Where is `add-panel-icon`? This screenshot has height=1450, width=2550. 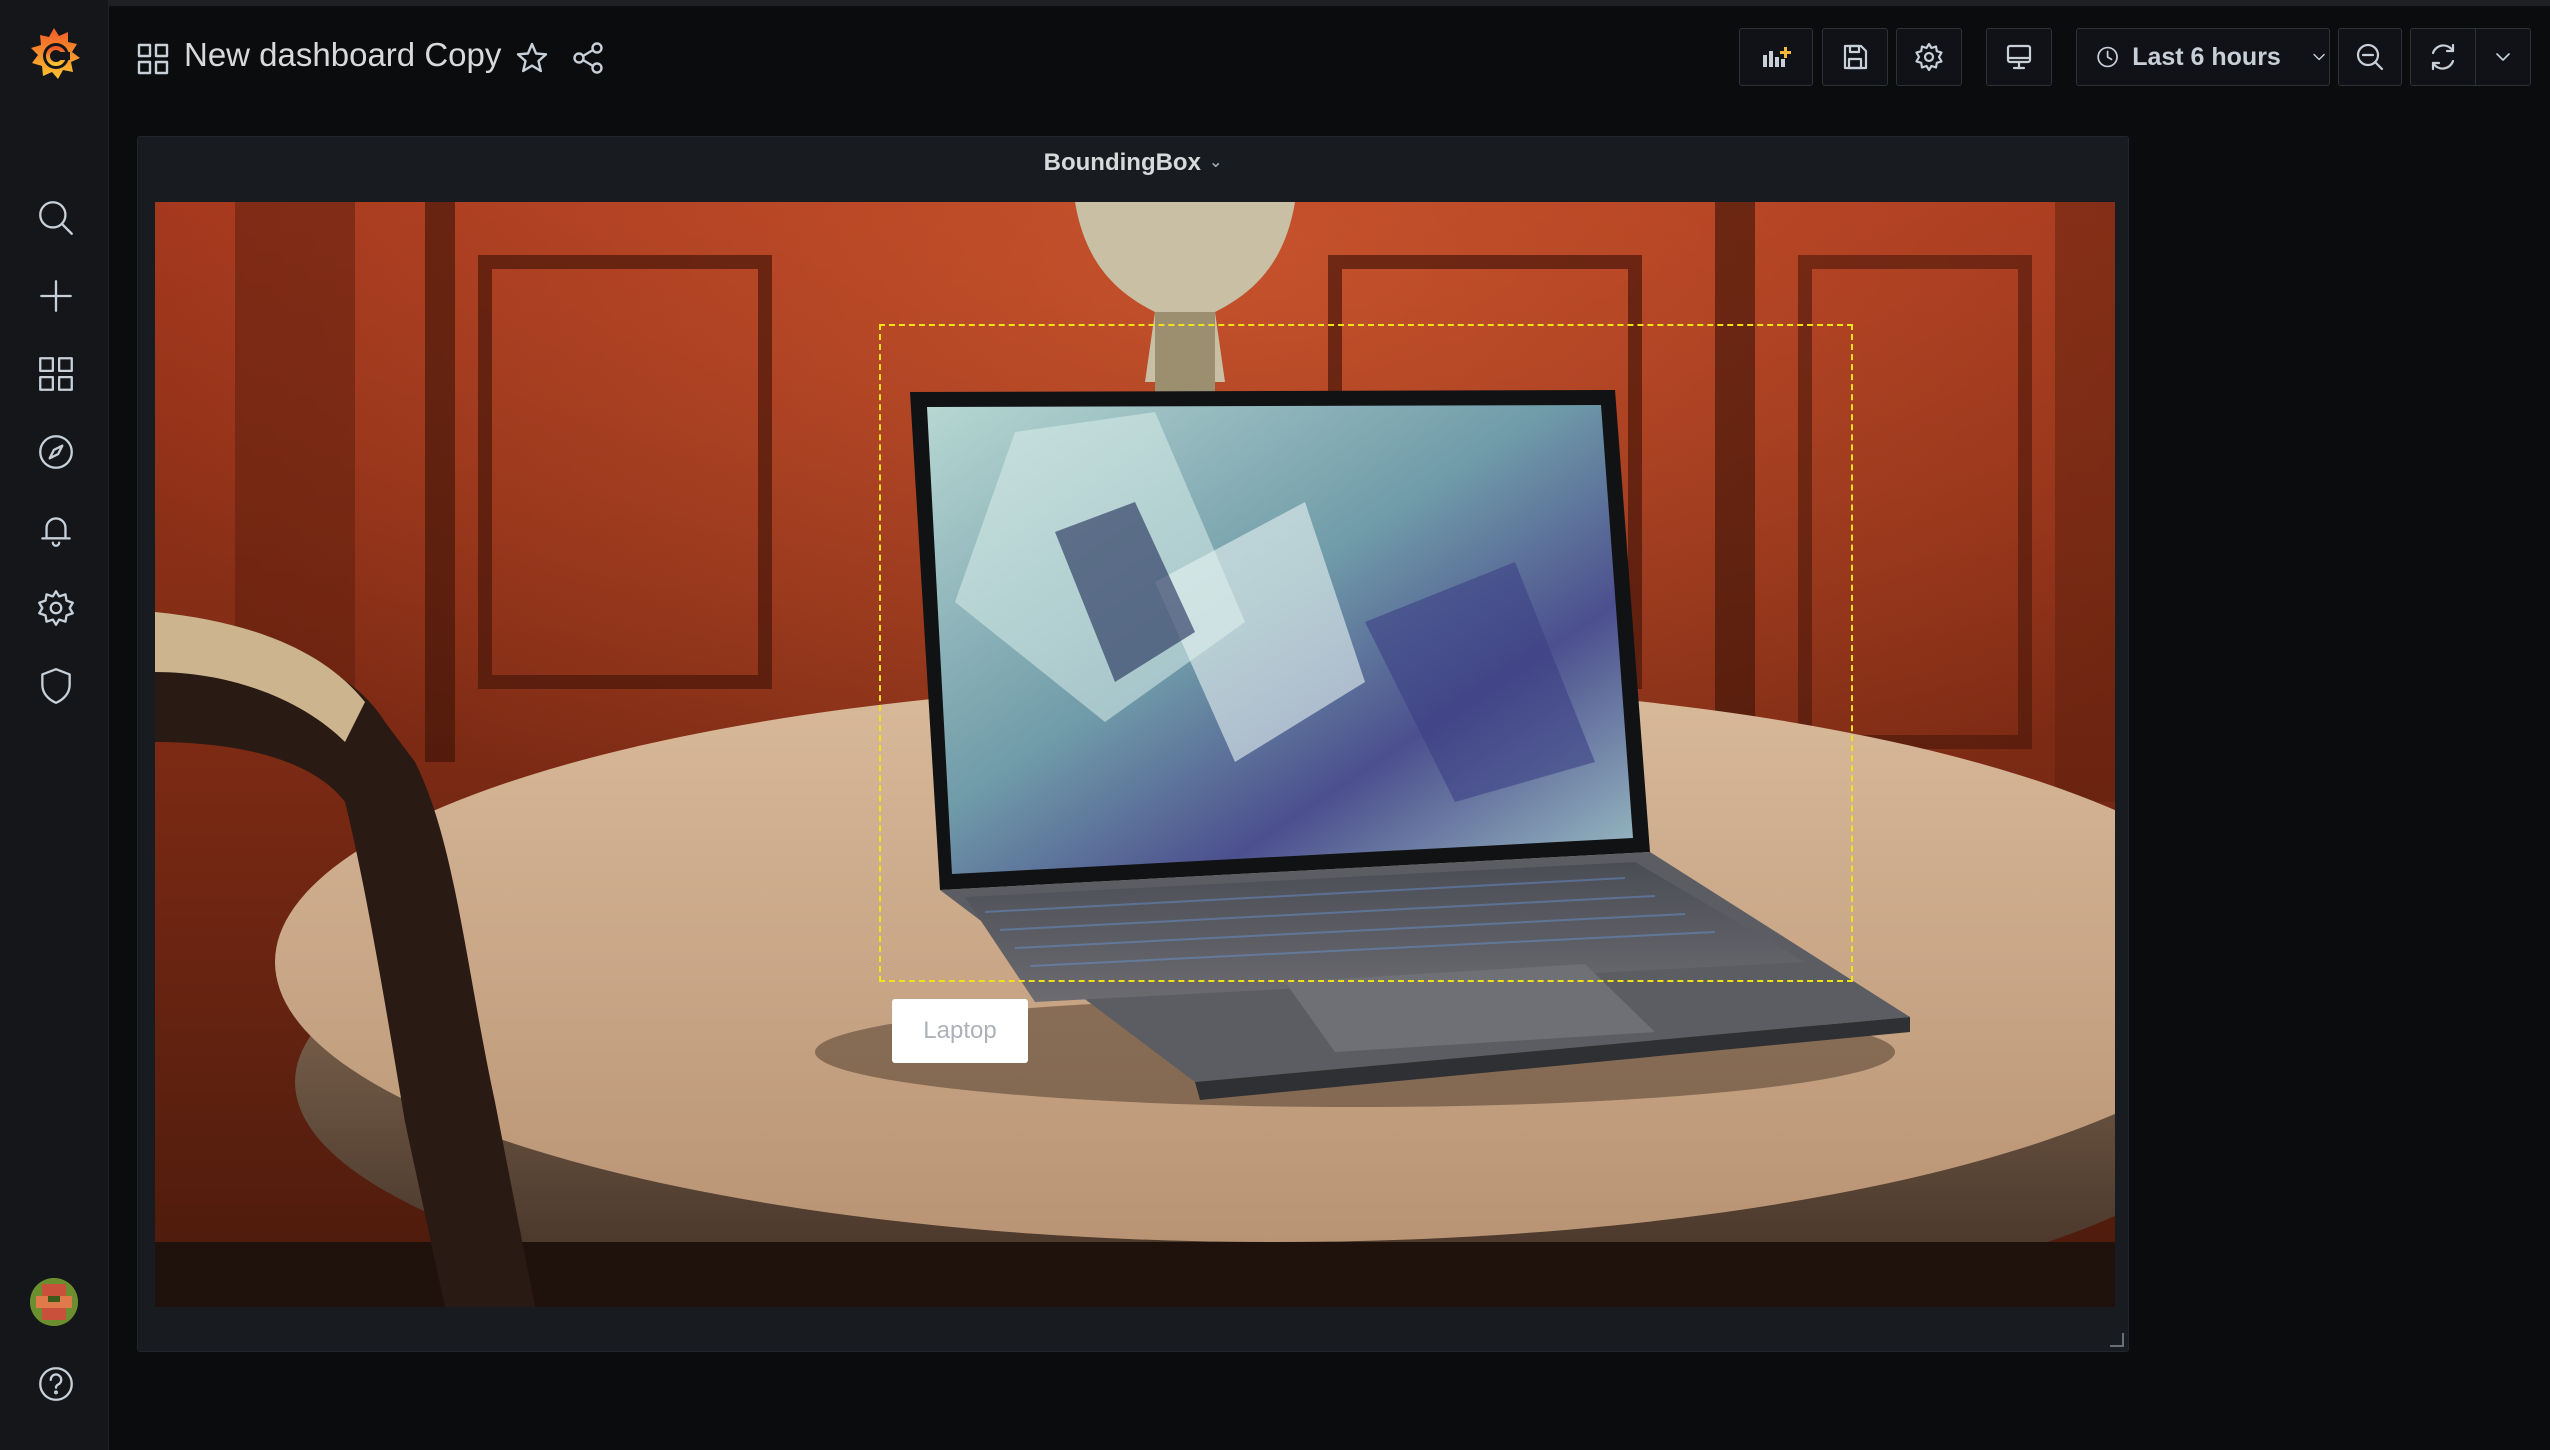
add-panel-icon is located at coordinates (1777, 57).